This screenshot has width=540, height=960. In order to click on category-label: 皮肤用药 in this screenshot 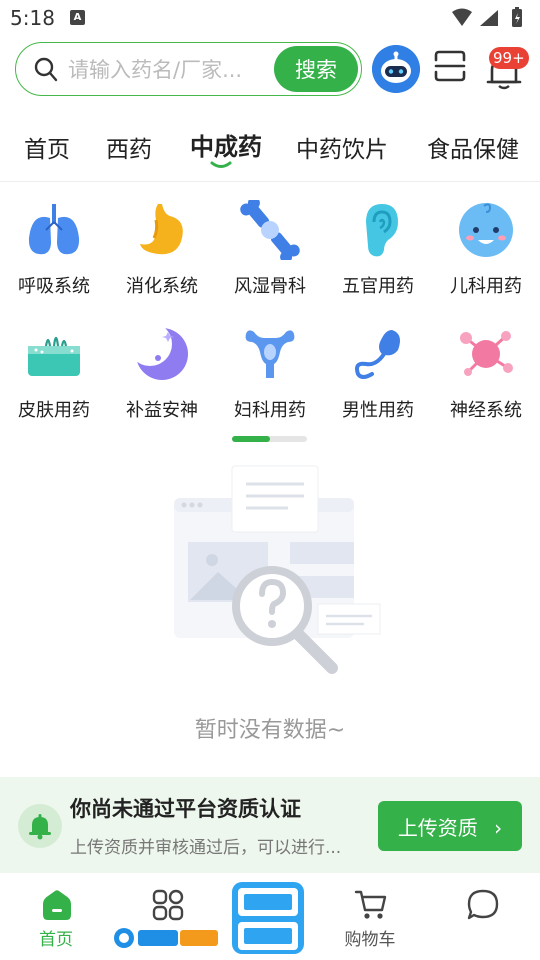, I will do `click(54, 410)`.